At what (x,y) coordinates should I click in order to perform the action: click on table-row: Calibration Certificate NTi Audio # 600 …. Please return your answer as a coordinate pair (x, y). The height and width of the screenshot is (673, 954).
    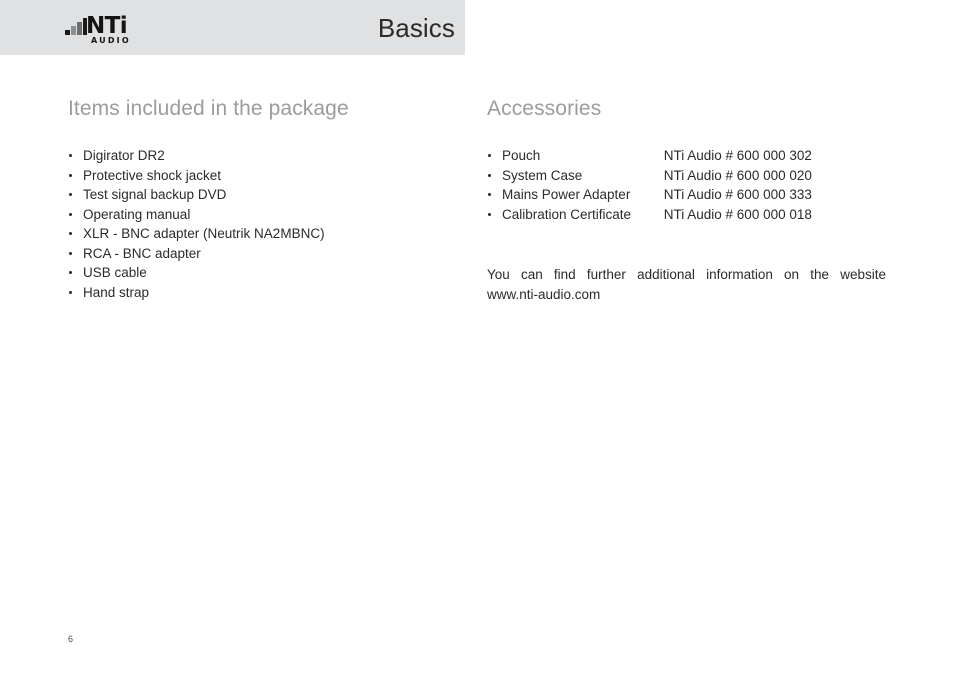
    Looking at the image, I should click on (687, 215).